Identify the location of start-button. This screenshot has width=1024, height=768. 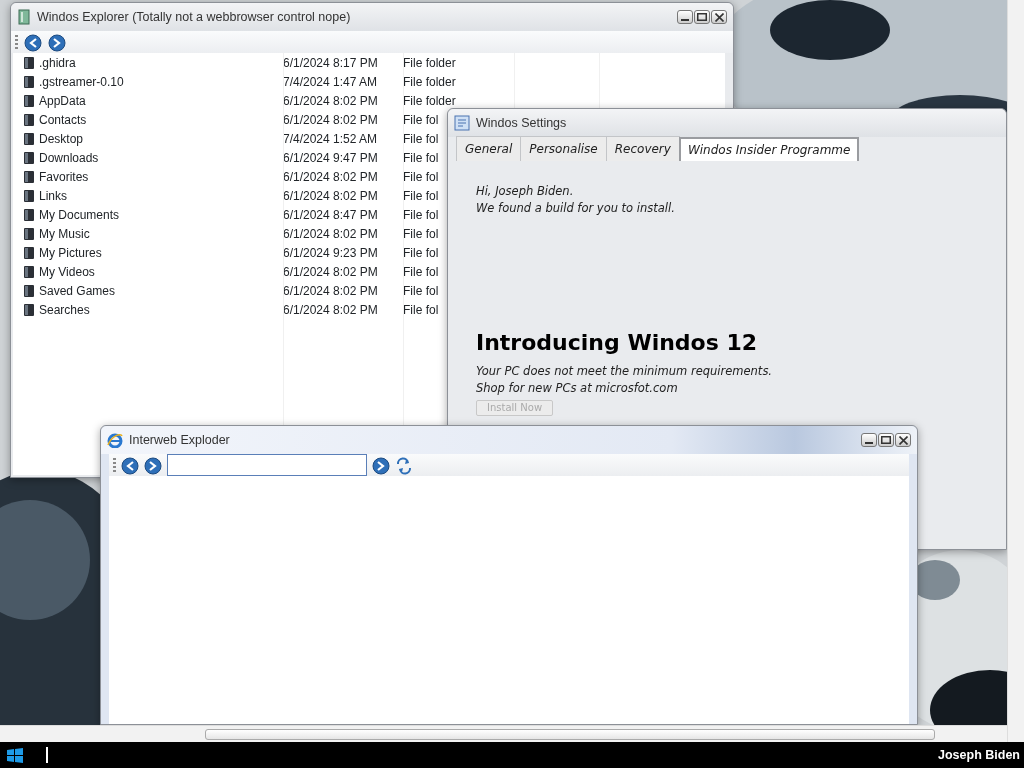
(15, 755).